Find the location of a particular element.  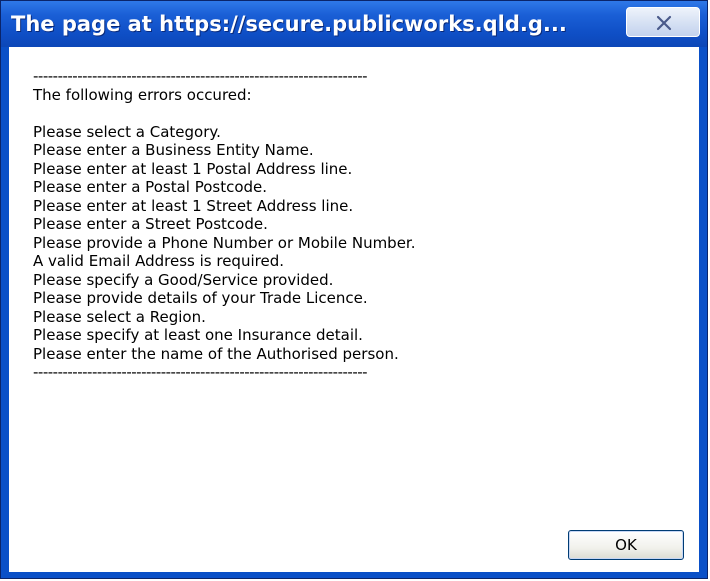

error-item: Please enter a Business Entity Name. is located at coordinates (173, 150).